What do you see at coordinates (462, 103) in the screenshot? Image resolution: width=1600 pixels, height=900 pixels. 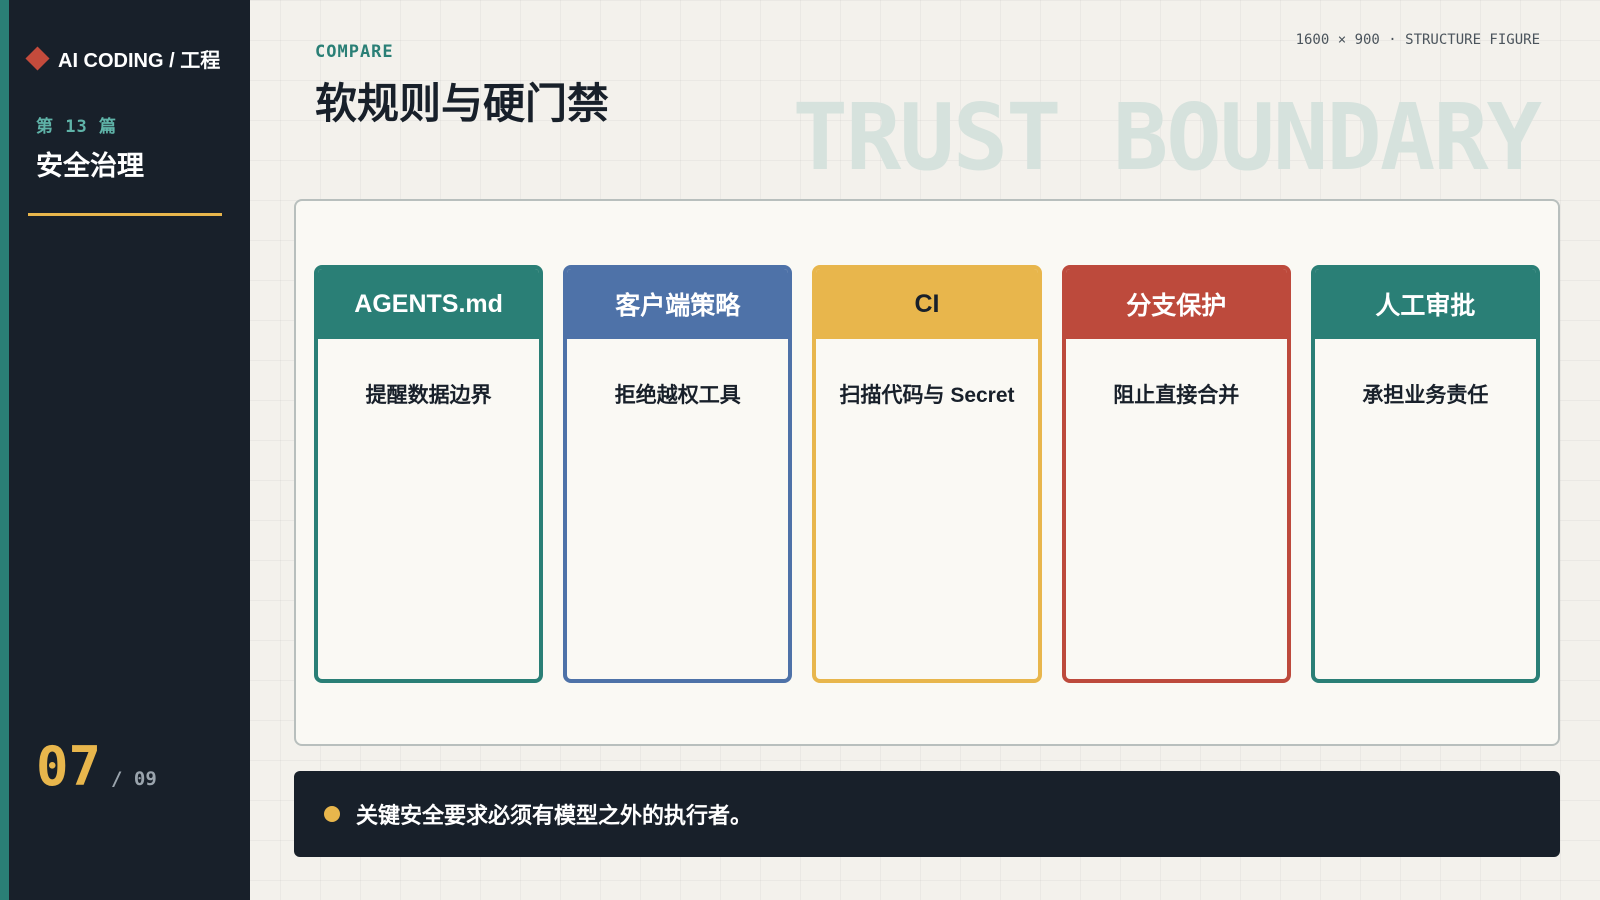 I see `page-title: 软规则与硬门禁` at bounding box center [462, 103].